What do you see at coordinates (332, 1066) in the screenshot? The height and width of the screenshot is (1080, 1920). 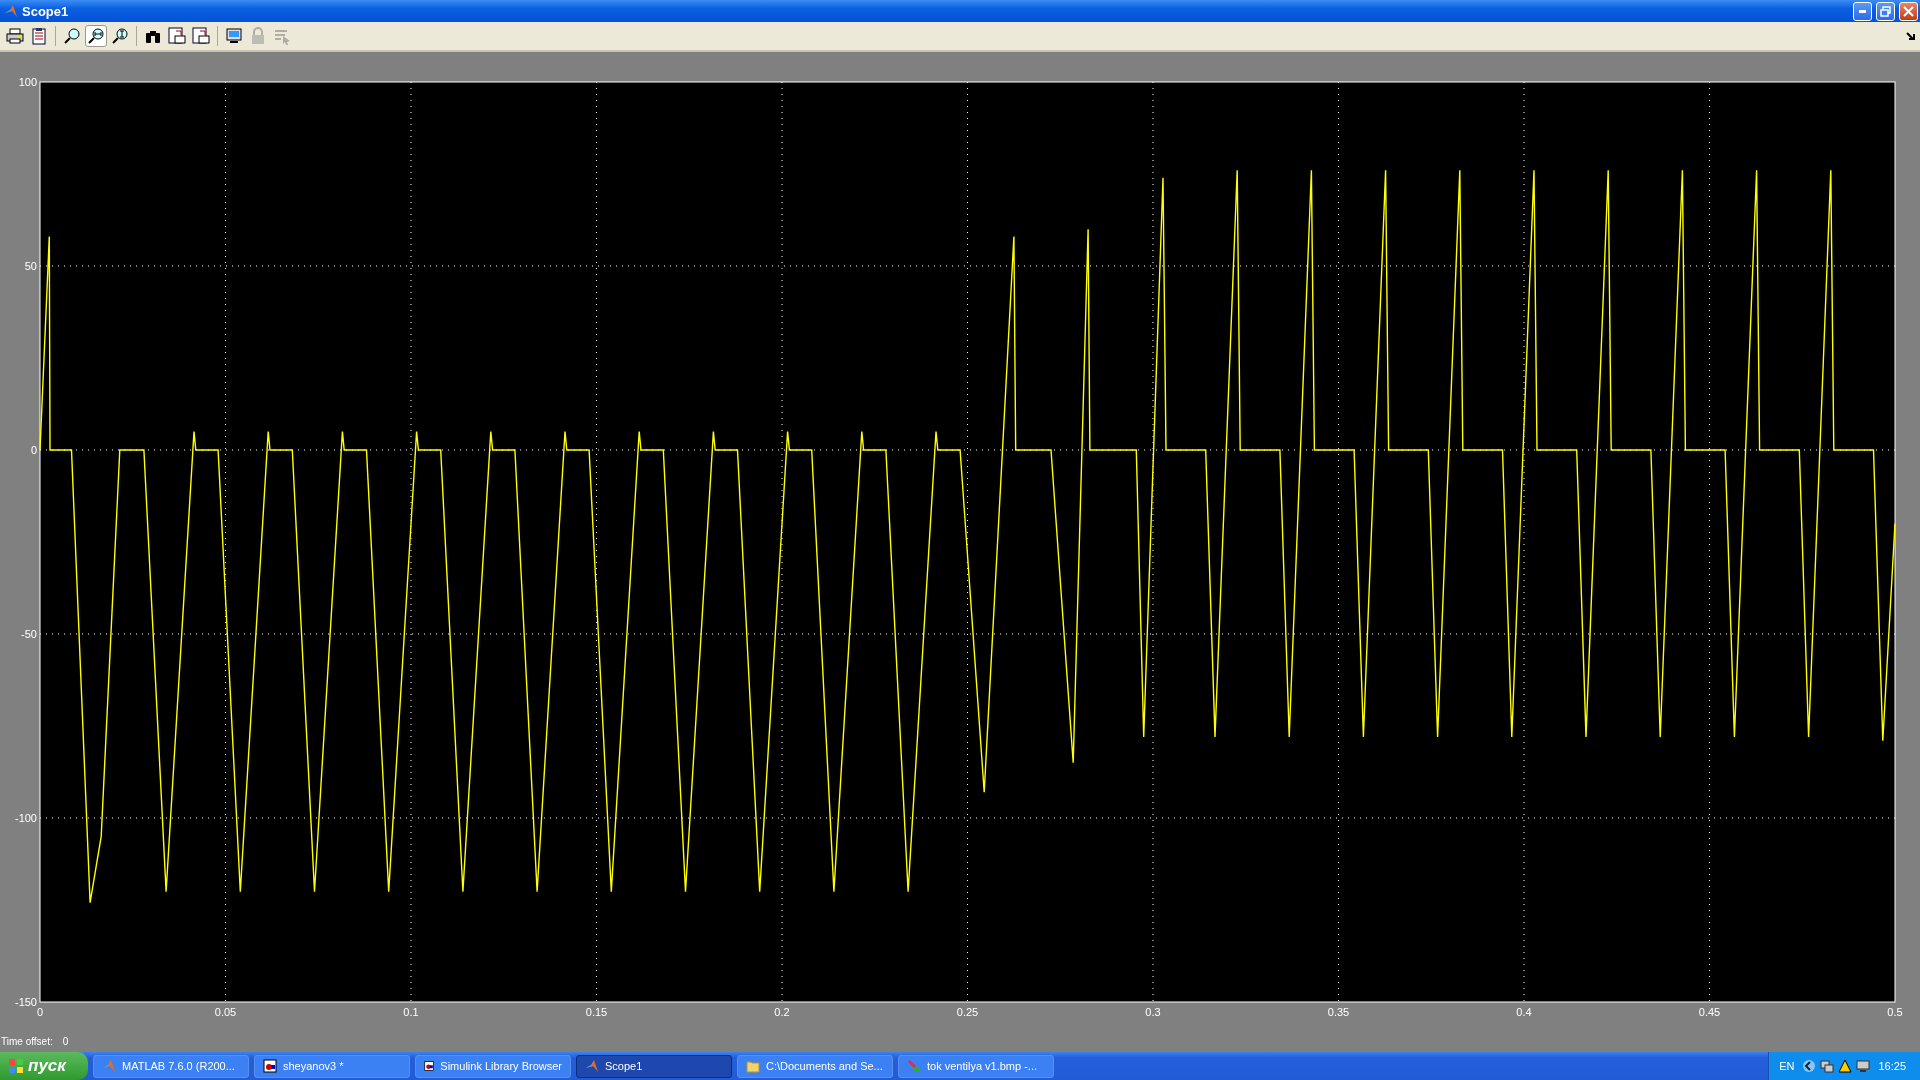 I see `taskbar-button: sheyanov3 *` at bounding box center [332, 1066].